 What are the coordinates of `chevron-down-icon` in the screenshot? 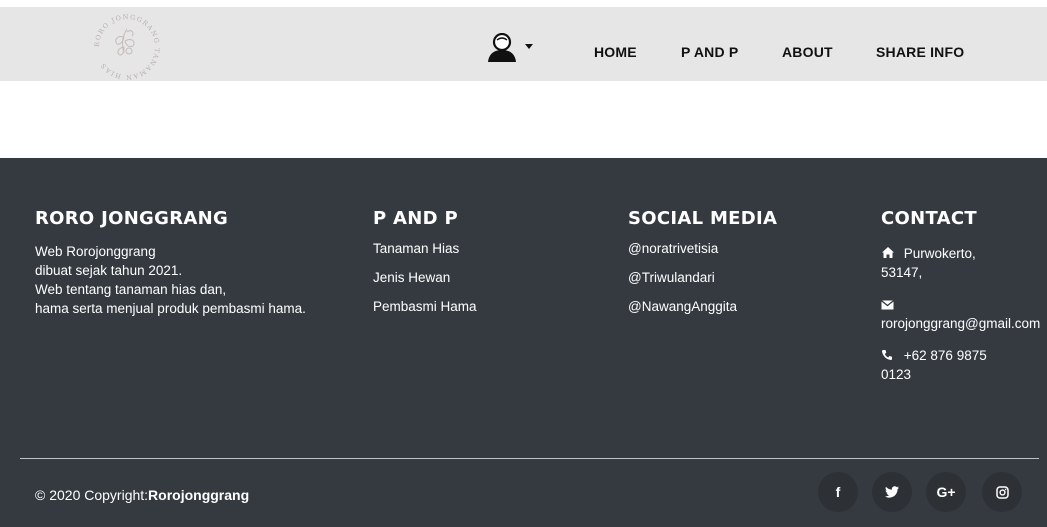 It's located at (529, 46).